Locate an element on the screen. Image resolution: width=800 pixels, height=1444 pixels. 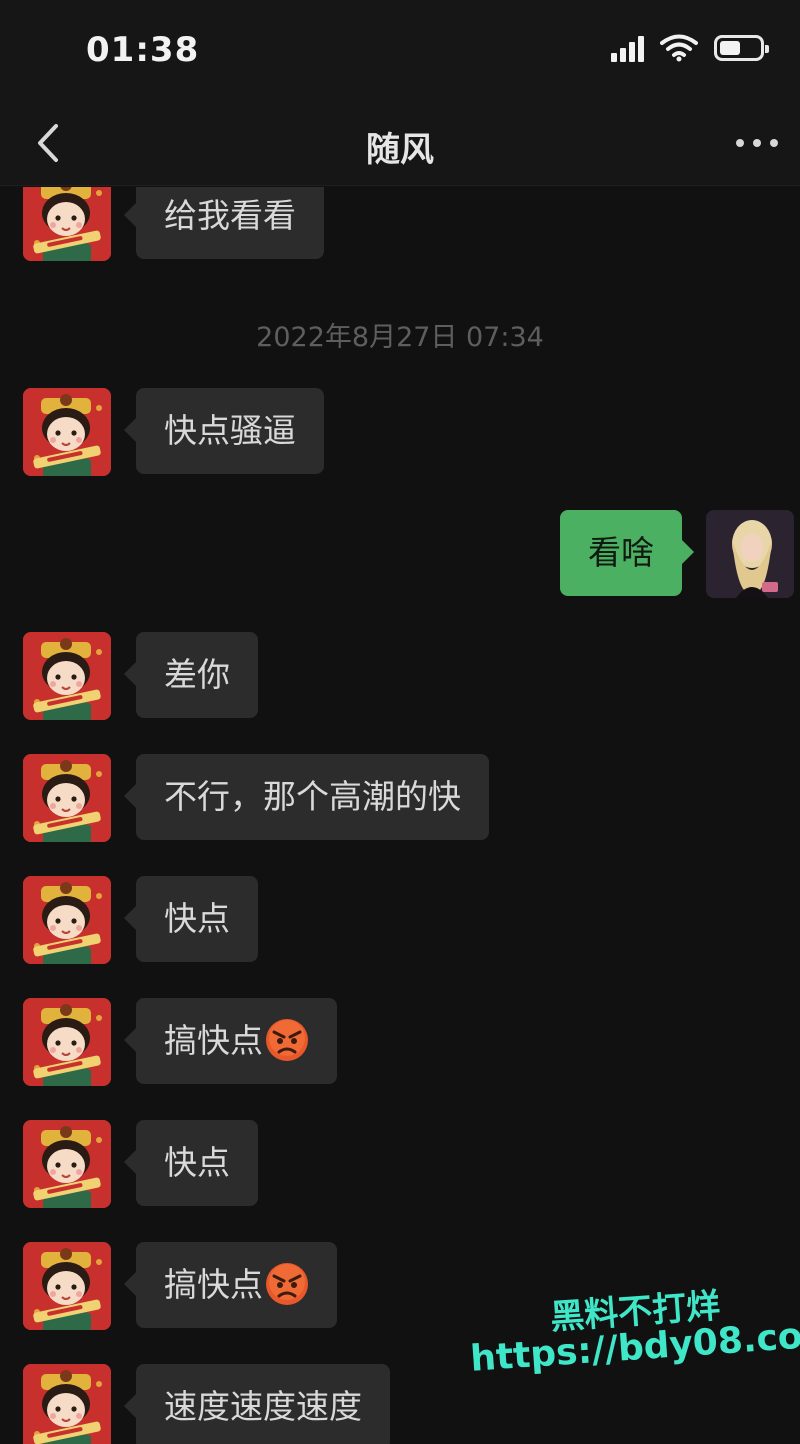
message-bubble: 给我看看 is located at coordinates (224, 223).